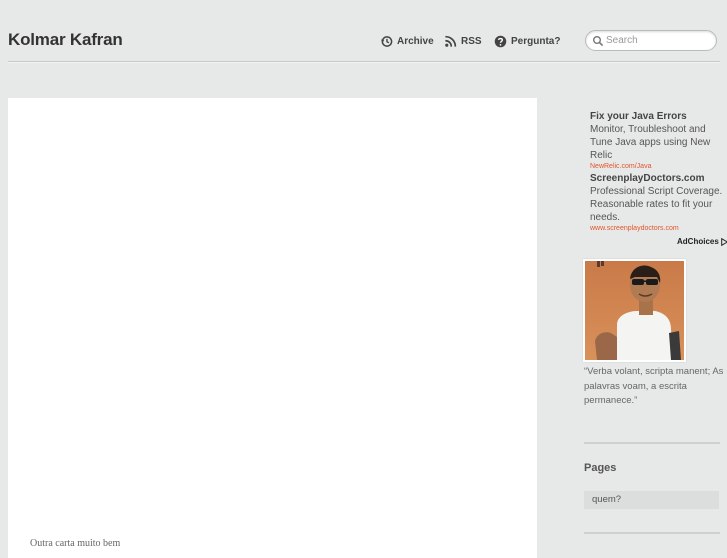 The width and height of the screenshot is (727, 558). What do you see at coordinates (598, 41) in the screenshot?
I see `search-icon` at bounding box center [598, 41].